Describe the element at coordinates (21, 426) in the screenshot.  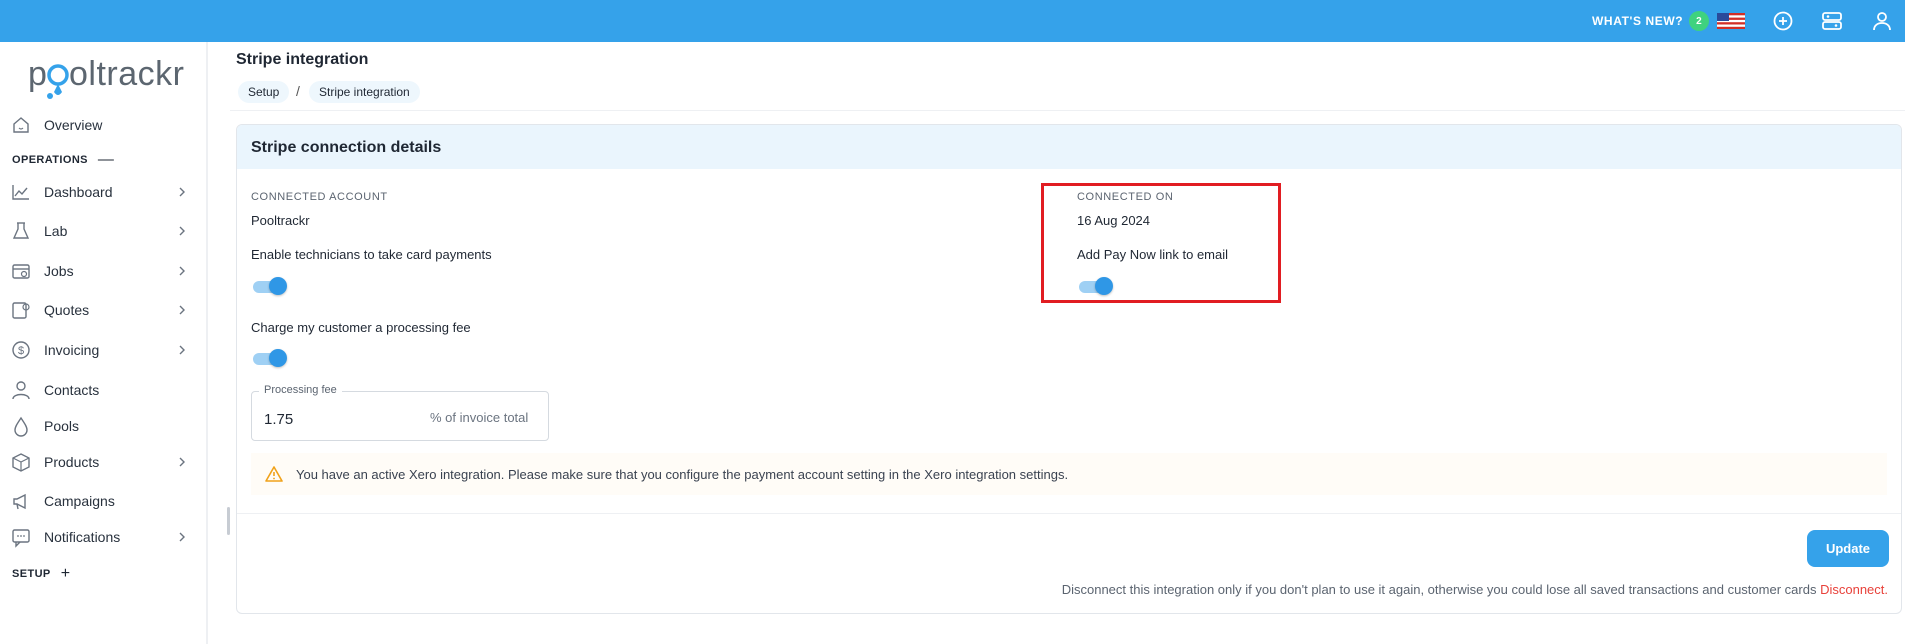
I see `drop-icon` at that location.